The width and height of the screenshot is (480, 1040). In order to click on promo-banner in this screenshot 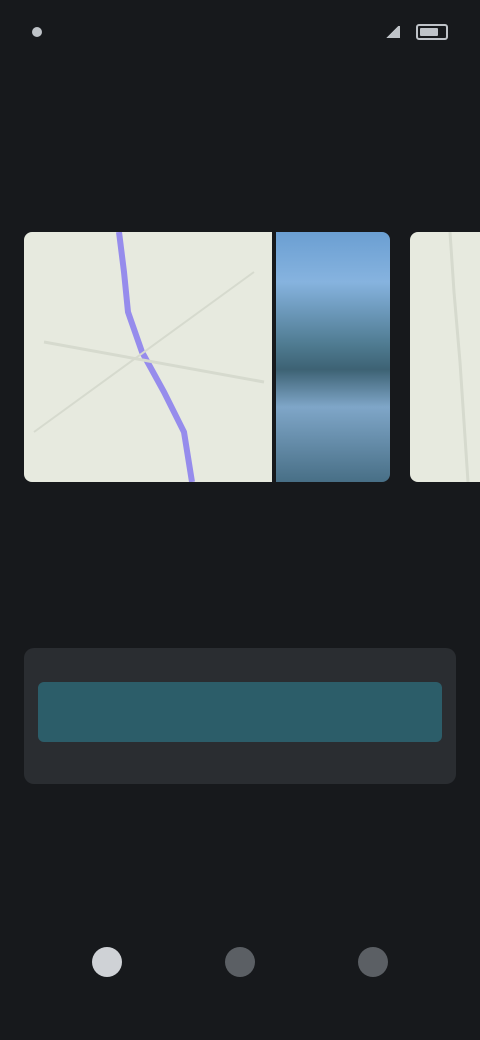, I will do `click(240, 716)`.